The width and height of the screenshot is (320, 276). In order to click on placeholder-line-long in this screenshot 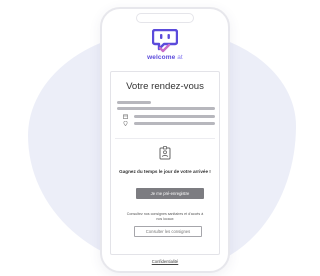, I will do `click(166, 108)`.